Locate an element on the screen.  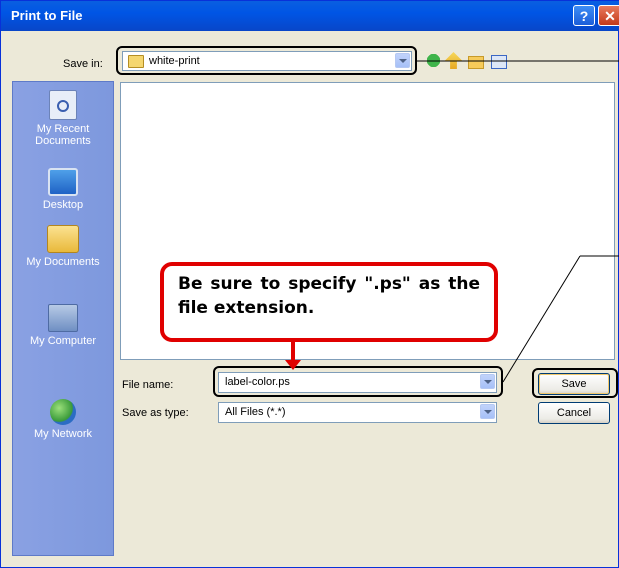
file-name-callout-line is located at coordinates (541, 319).